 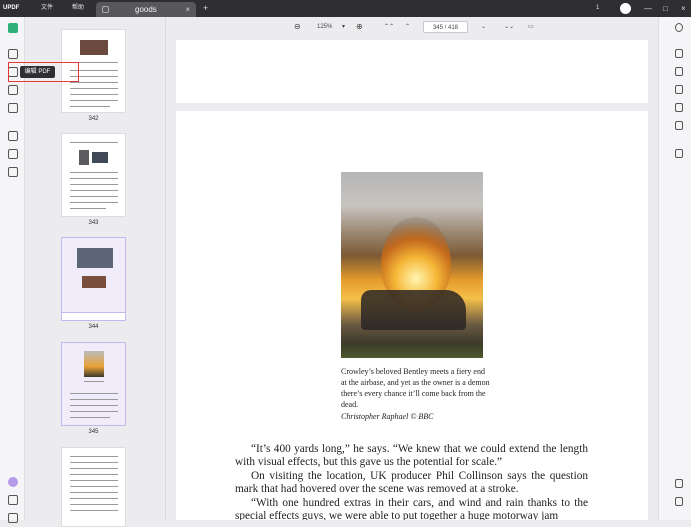 I want to click on reader-icon, so click(x=13, y=54).